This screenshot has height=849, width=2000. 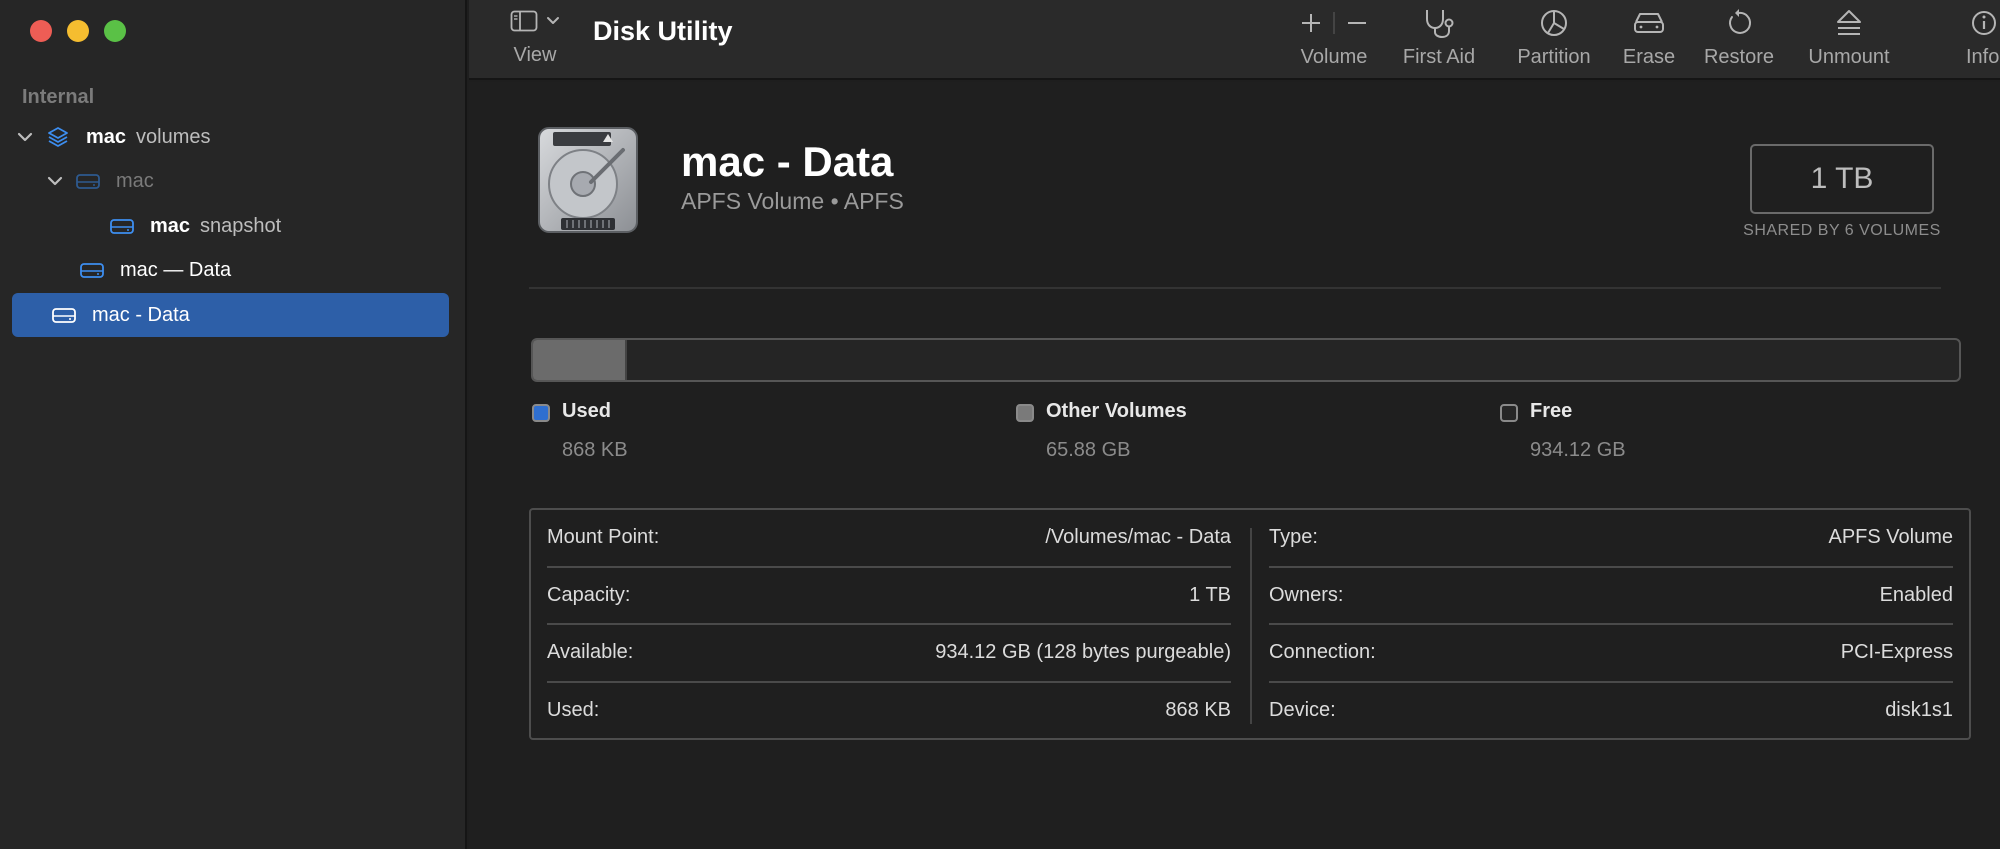 I want to click on sidebar-toggle-icon, so click(x=524, y=23).